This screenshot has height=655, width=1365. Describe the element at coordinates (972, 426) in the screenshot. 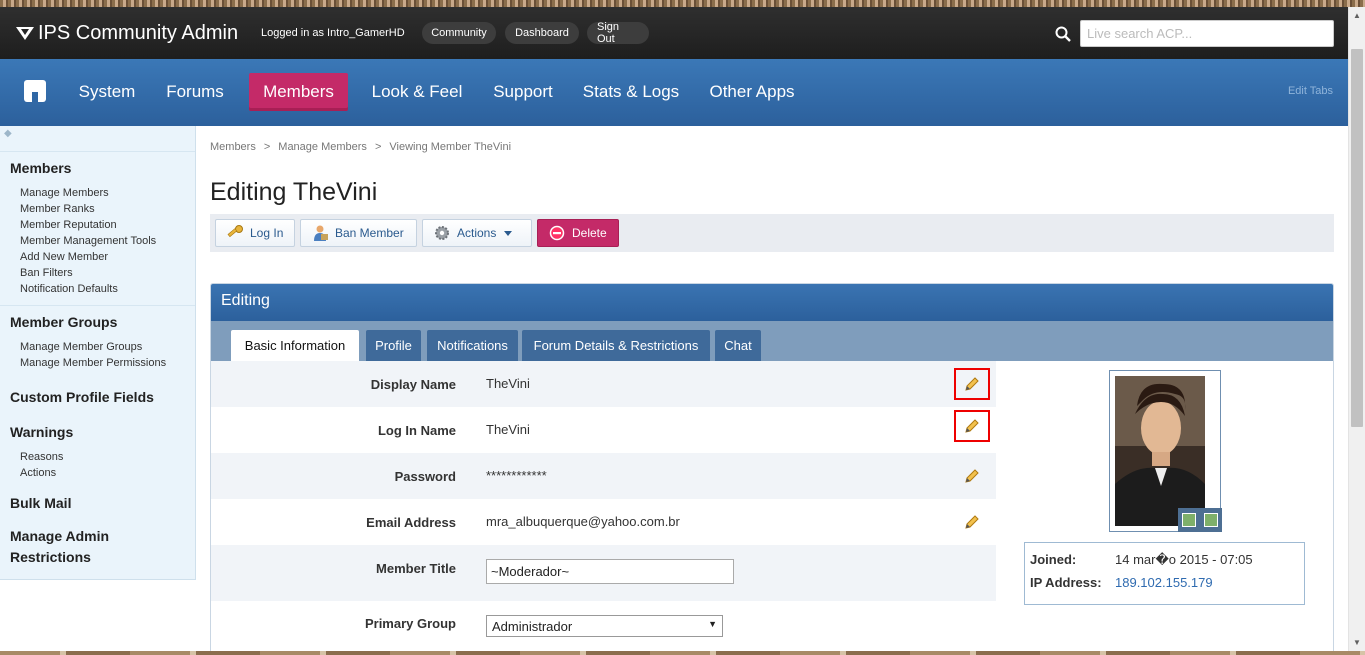

I see `edit-login-name-button` at that location.